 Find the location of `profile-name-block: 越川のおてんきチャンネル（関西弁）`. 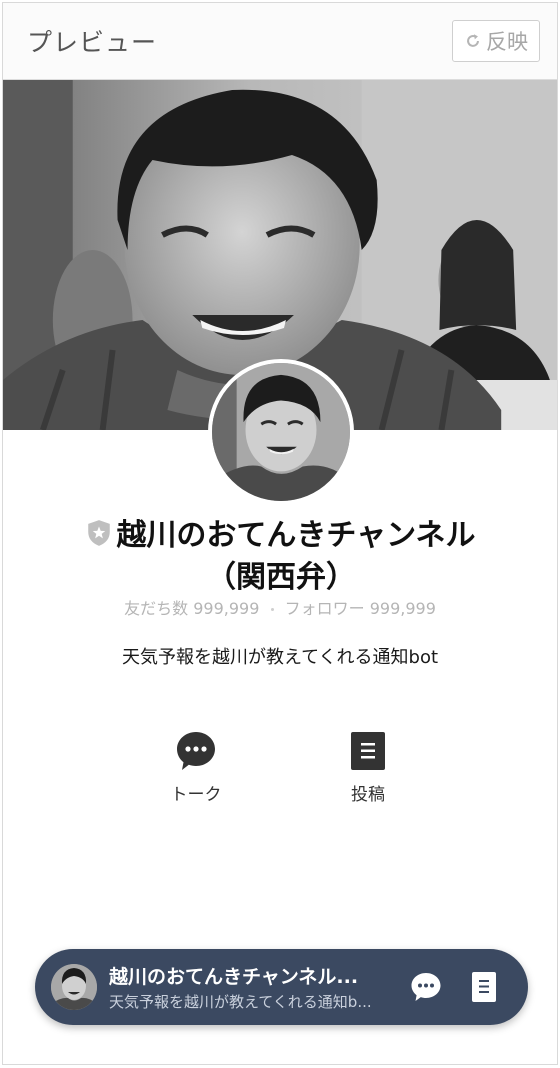

profile-name-block: 越川のおてんきチャンネル（関西弁） is located at coordinates (281, 557).